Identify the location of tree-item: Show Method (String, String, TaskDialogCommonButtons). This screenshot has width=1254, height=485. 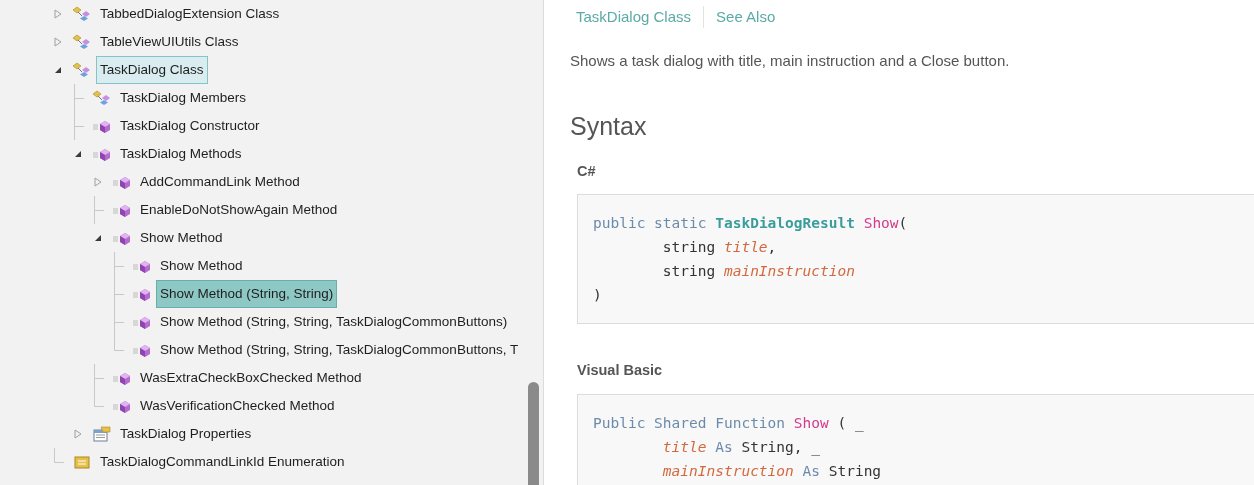
(334, 322).